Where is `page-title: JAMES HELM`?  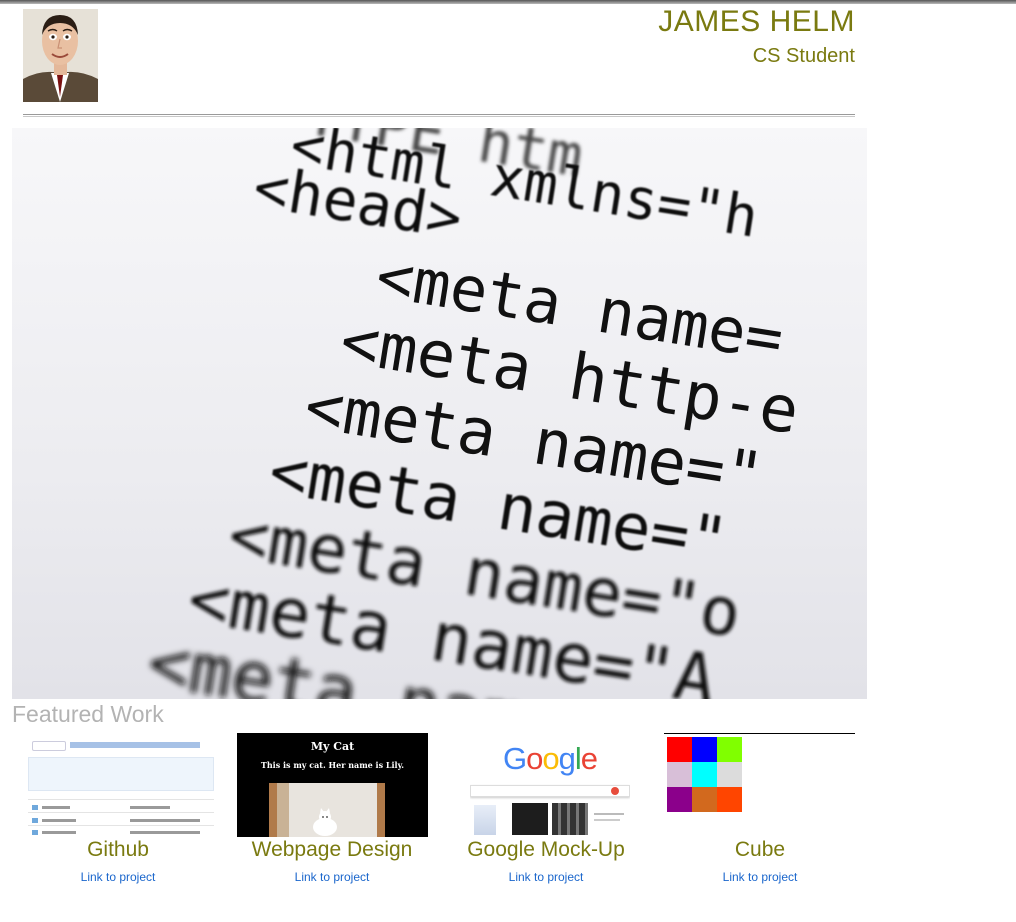
page-title: JAMES HELM is located at coordinates (756, 21).